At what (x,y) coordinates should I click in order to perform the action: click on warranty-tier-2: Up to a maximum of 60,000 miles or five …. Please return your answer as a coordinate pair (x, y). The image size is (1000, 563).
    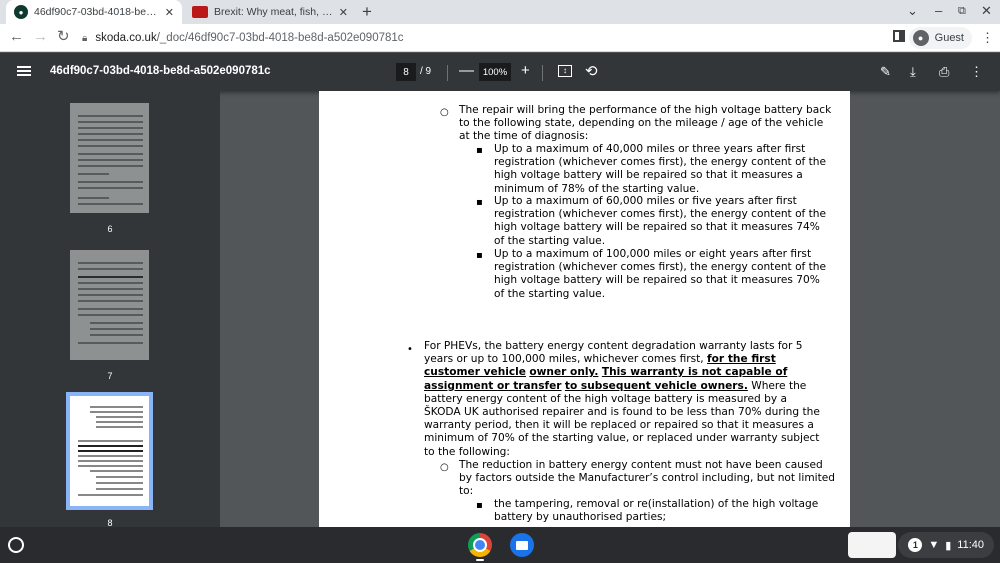
    Looking at the image, I should click on (660, 221).